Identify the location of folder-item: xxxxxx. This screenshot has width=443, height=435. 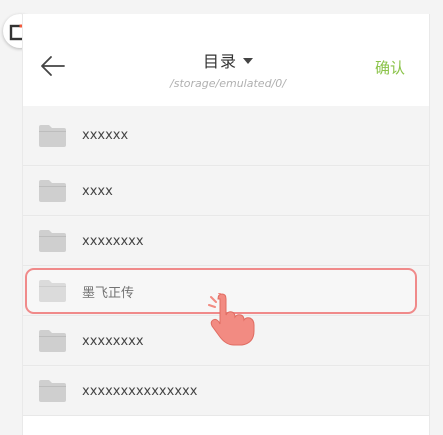
(226, 136).